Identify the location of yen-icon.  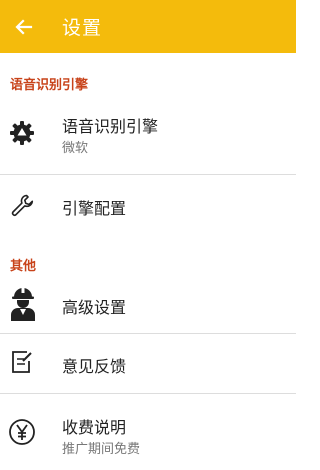
(22, 432).